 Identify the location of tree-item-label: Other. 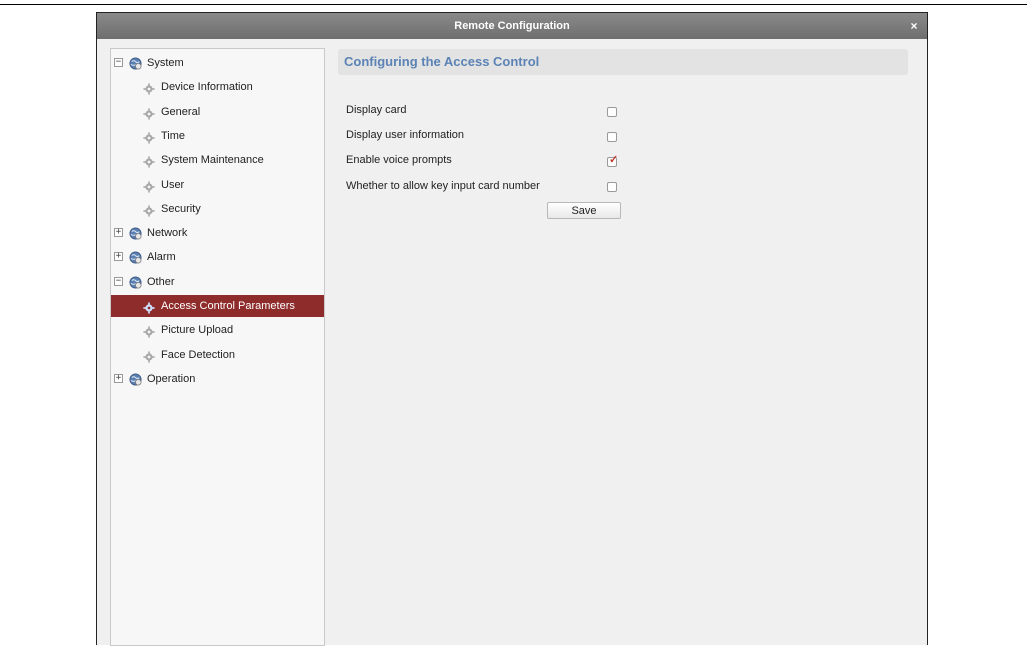
(161, 281).